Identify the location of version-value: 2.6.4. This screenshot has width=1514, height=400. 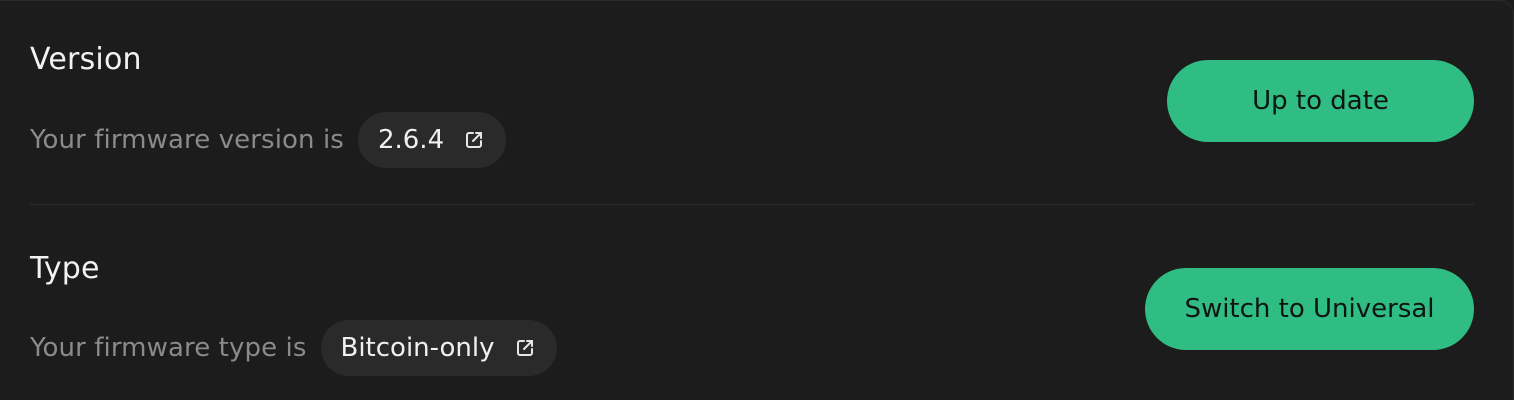
(411, 140).